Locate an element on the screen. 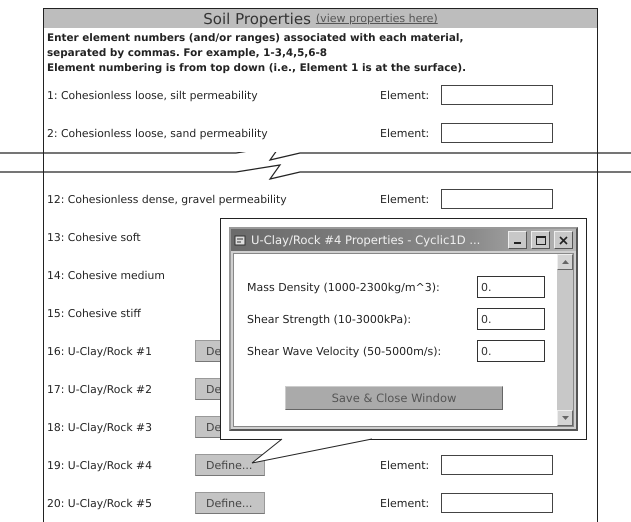  material-label: 1: Cohesionless loose, silt permeability is located at coordinates (152, 95).